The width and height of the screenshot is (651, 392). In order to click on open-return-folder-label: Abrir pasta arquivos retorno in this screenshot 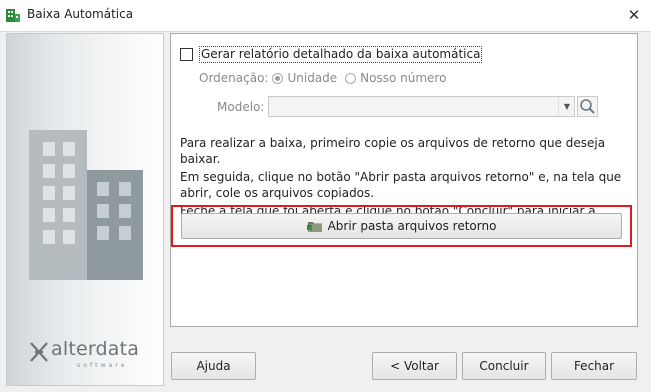, I will do `click(412, 226)`.